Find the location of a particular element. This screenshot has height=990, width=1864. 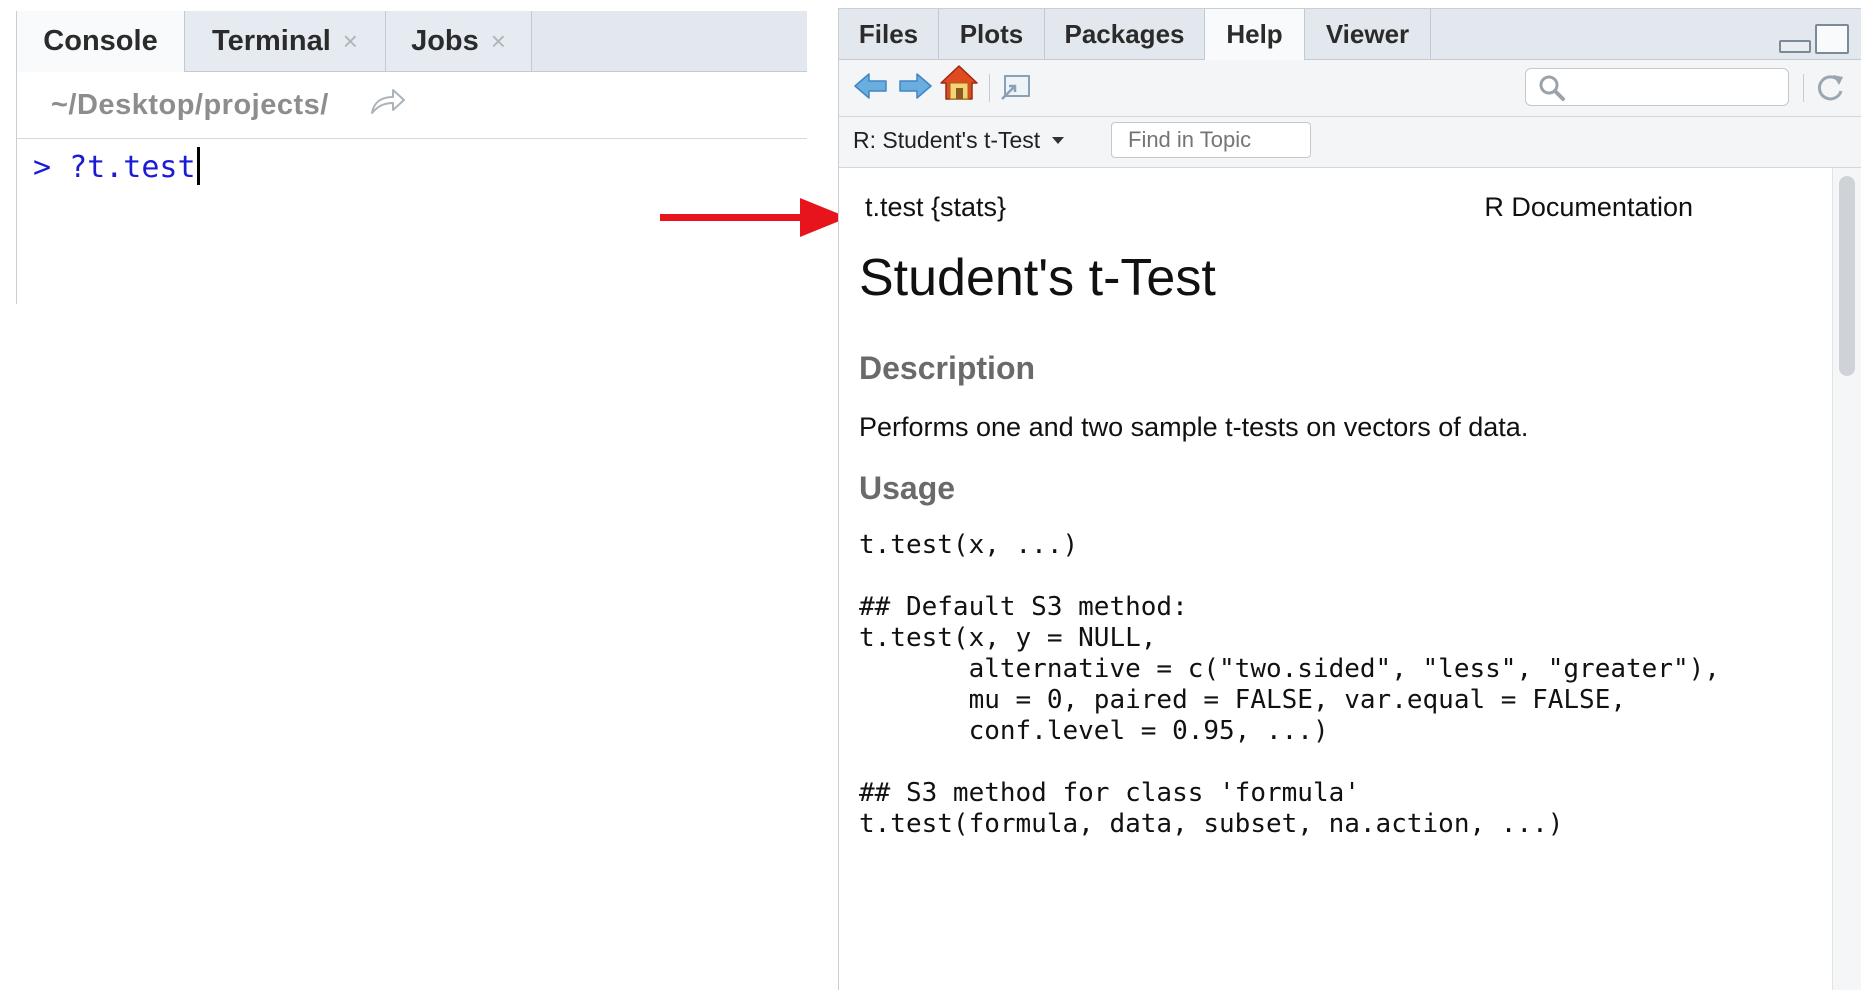

help-search-input is located at coordinates (1657, 87).